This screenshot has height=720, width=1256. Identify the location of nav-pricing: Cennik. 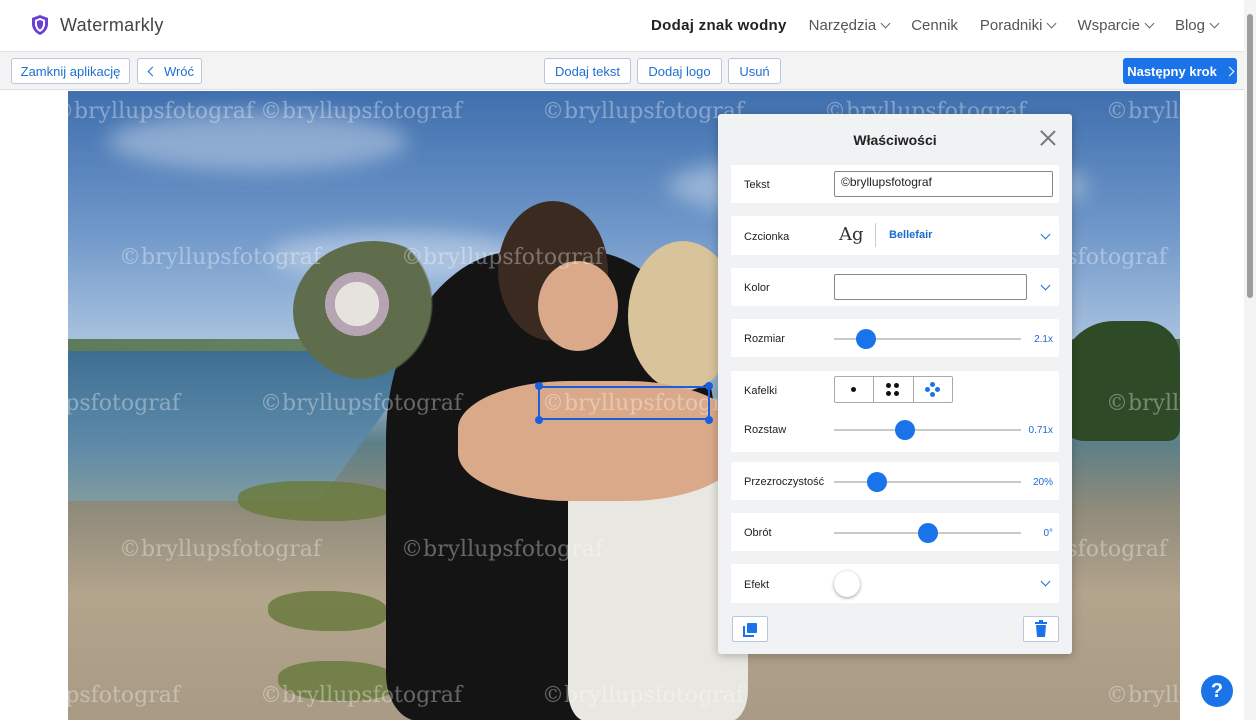
(934, 25).